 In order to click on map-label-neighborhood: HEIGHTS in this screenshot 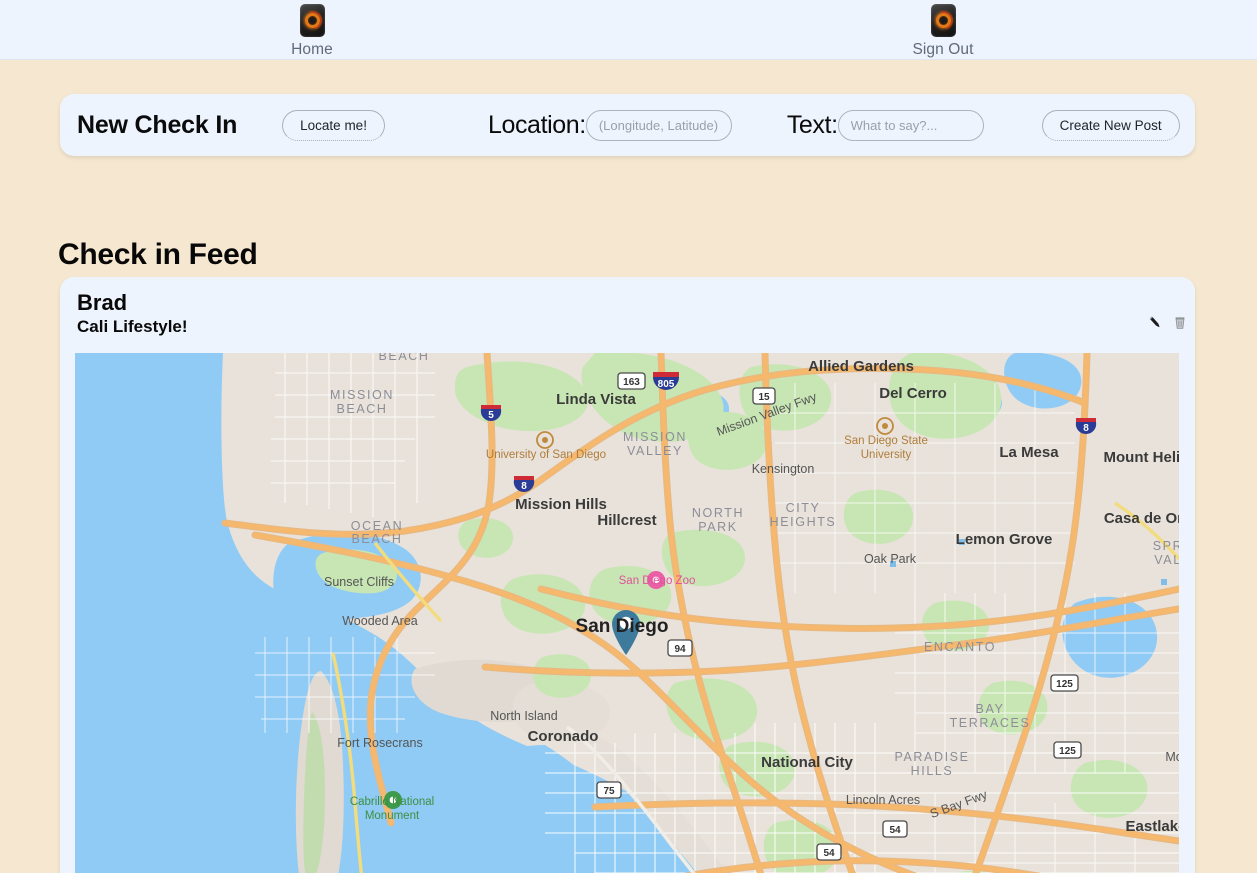, I will do `click(803, 522)`.